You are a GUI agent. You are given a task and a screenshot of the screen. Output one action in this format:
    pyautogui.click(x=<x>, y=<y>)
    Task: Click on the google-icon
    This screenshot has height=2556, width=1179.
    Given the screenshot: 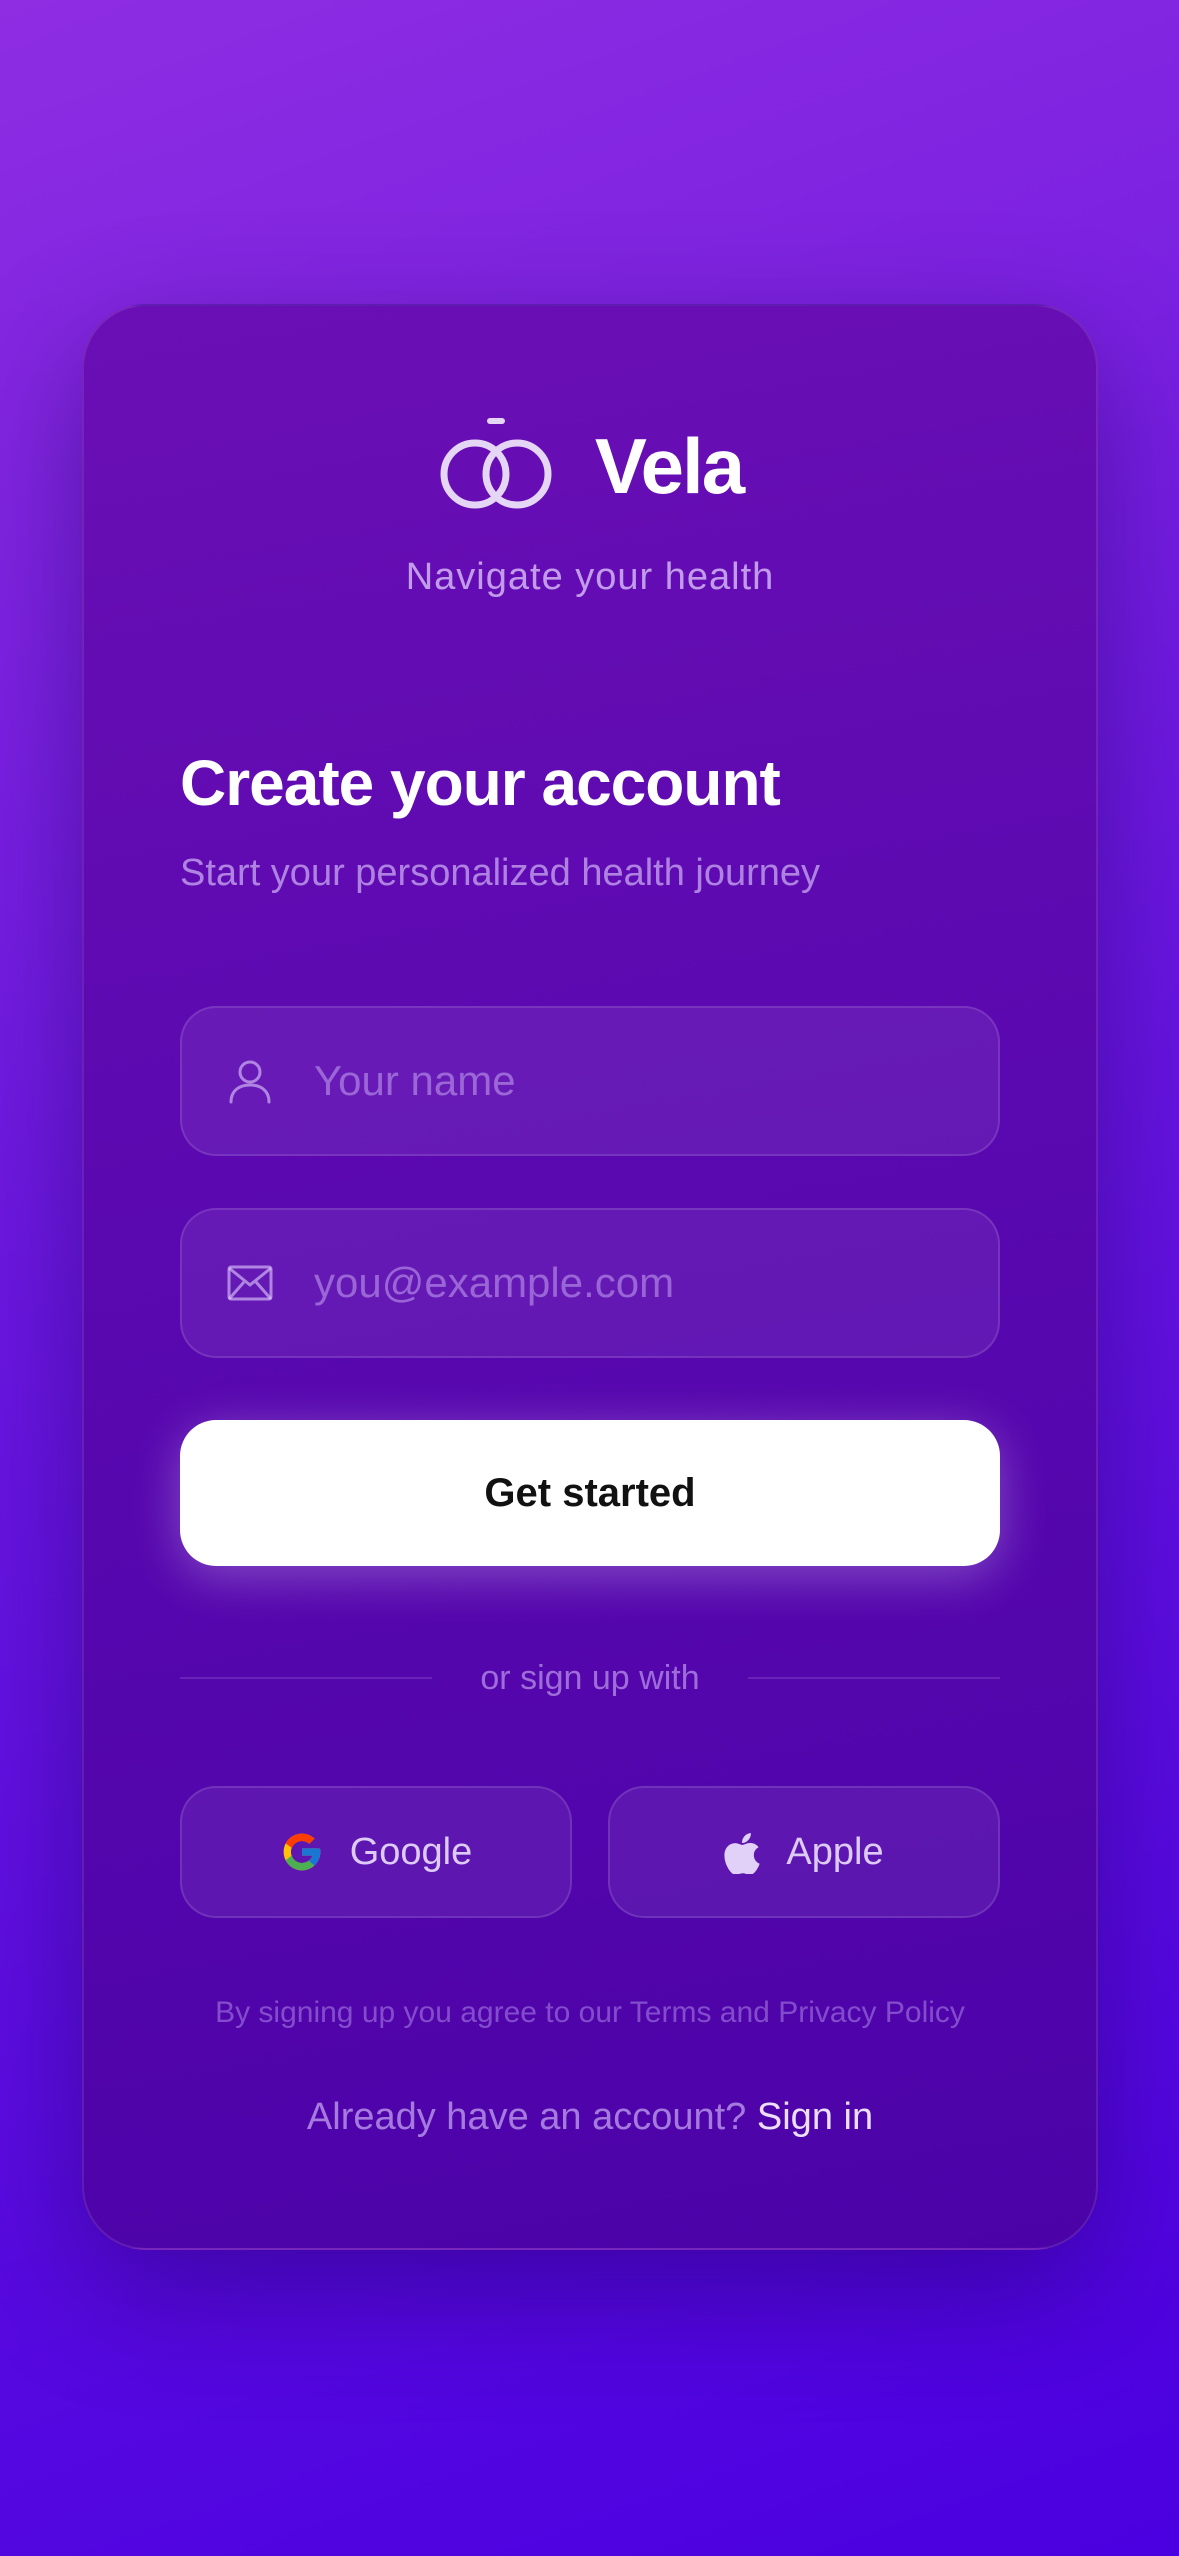 What is the action you would take?
    pyautogui.click(x=302, y=1852)
    